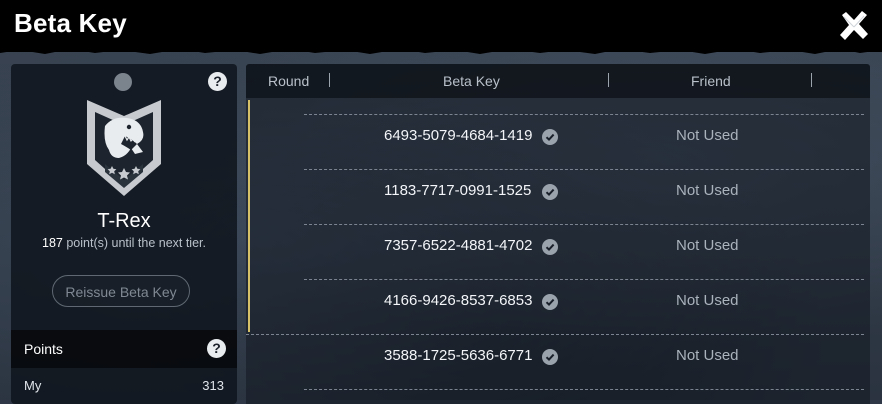  What do you see at coordinates (441, 49) in the screenshot?
I see `title-bar-edge` at bounding box center [441, 49].